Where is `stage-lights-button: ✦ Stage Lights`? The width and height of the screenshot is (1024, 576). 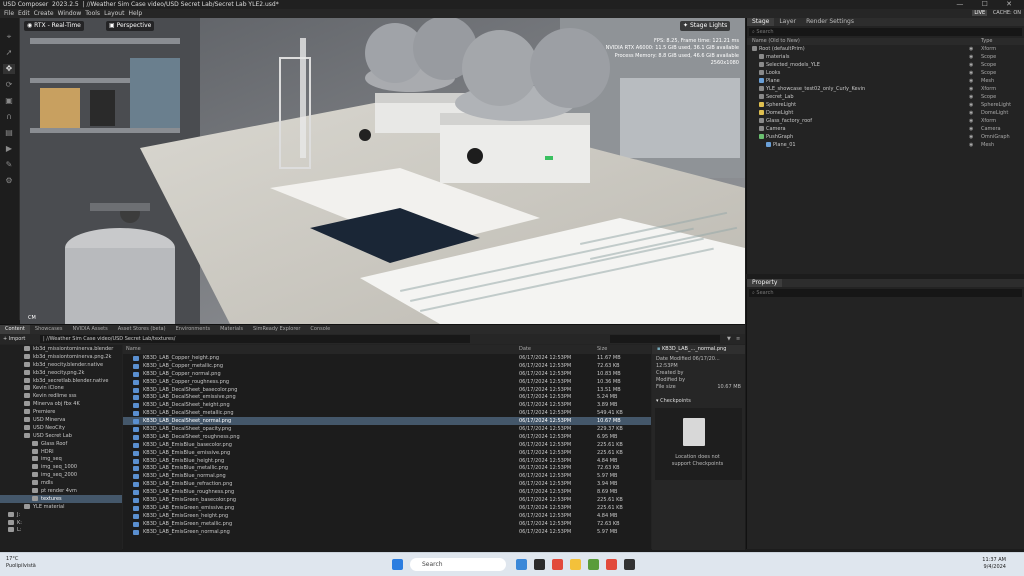
stage-lights-button: ✦ Stage Lights is located at coordinates (705, 26).